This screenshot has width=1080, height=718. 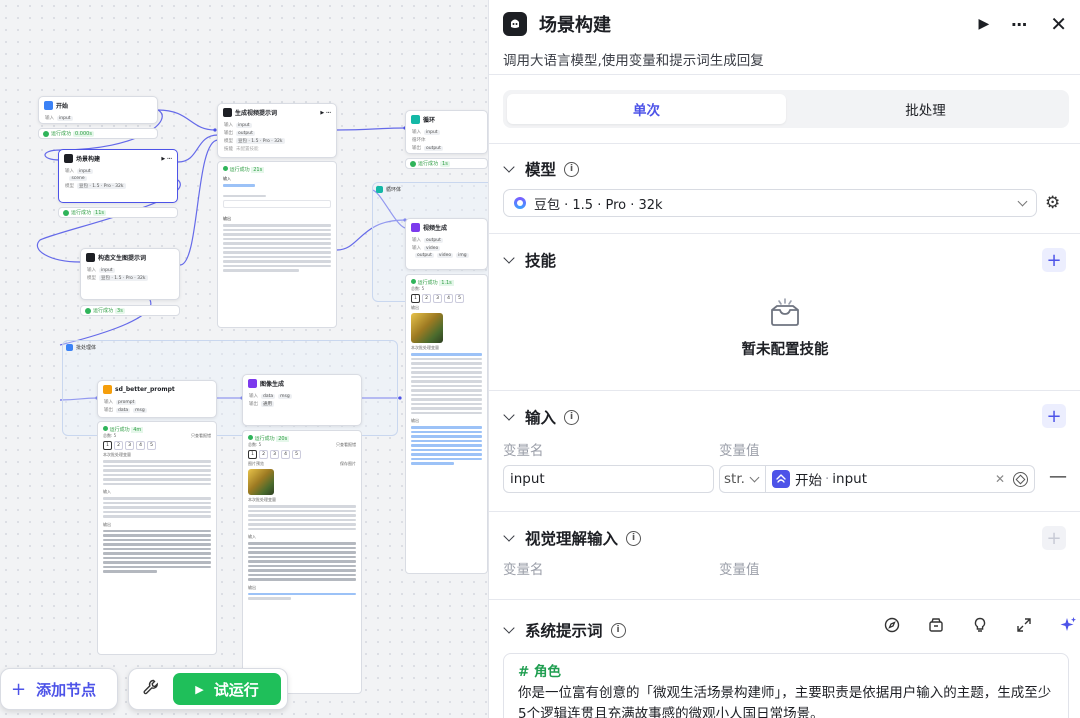 I want to click on save-image-button: 保存图片, so click(x=348, y=464).